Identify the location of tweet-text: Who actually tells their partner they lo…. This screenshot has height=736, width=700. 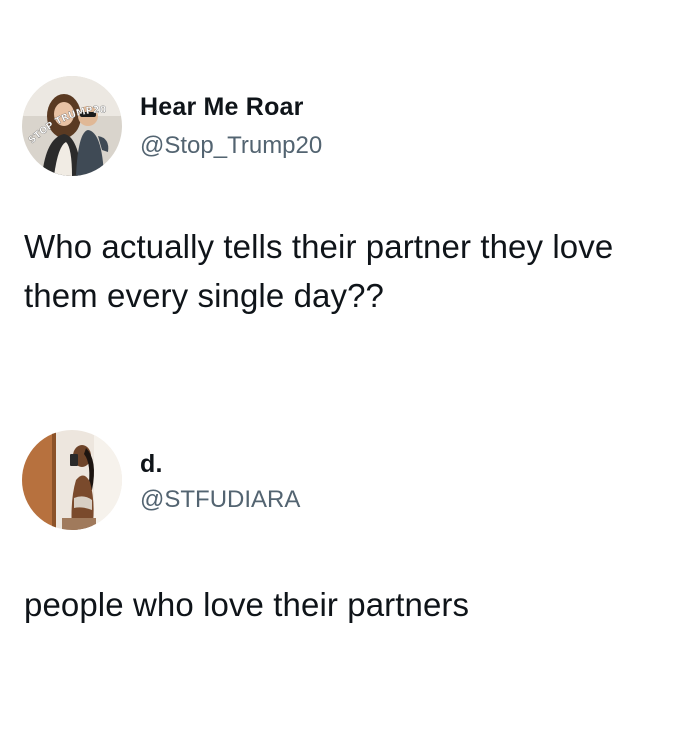
(319, 271).